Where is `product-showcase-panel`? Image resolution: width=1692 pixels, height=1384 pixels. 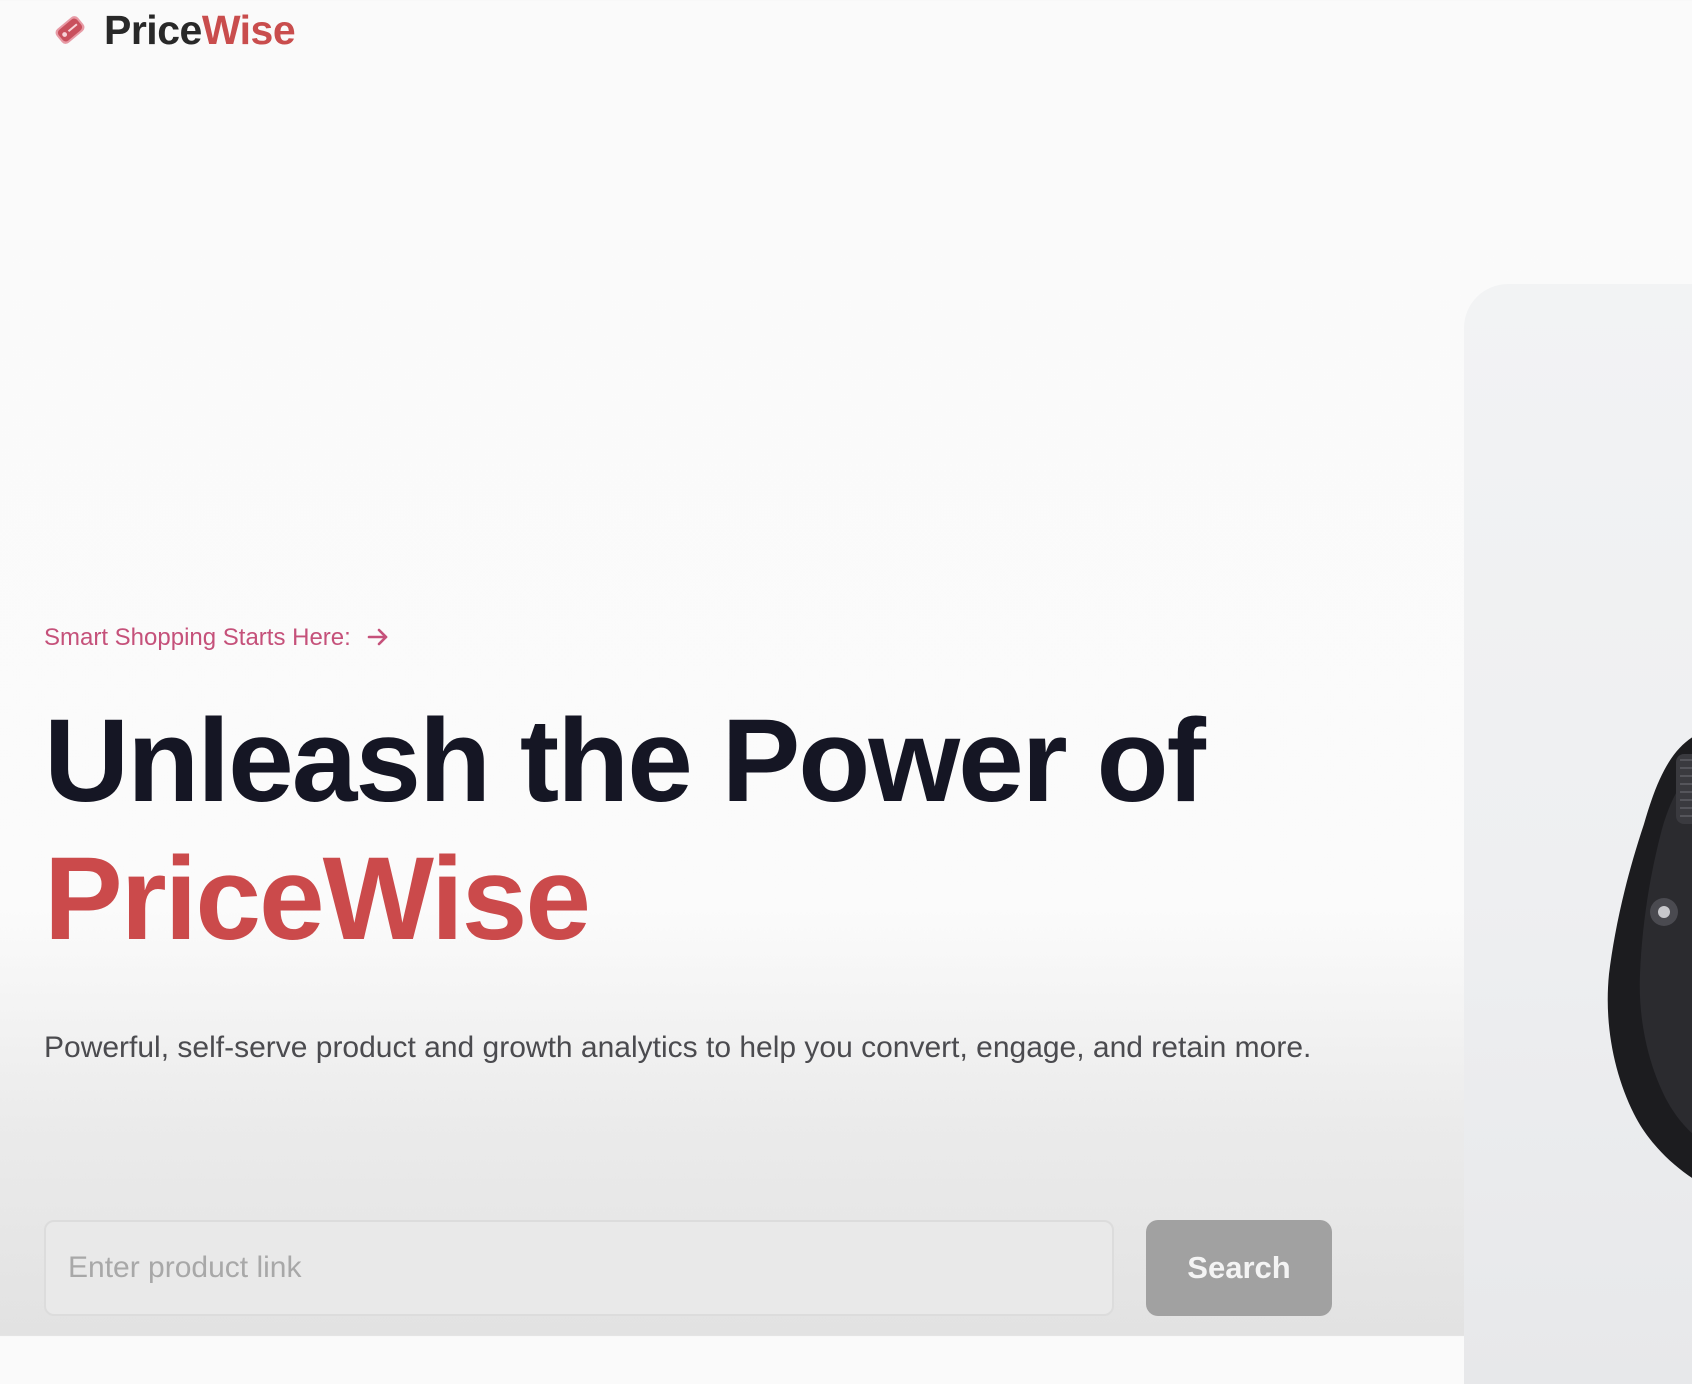 product-showcase-panel is located at coordinates (1578, 834).